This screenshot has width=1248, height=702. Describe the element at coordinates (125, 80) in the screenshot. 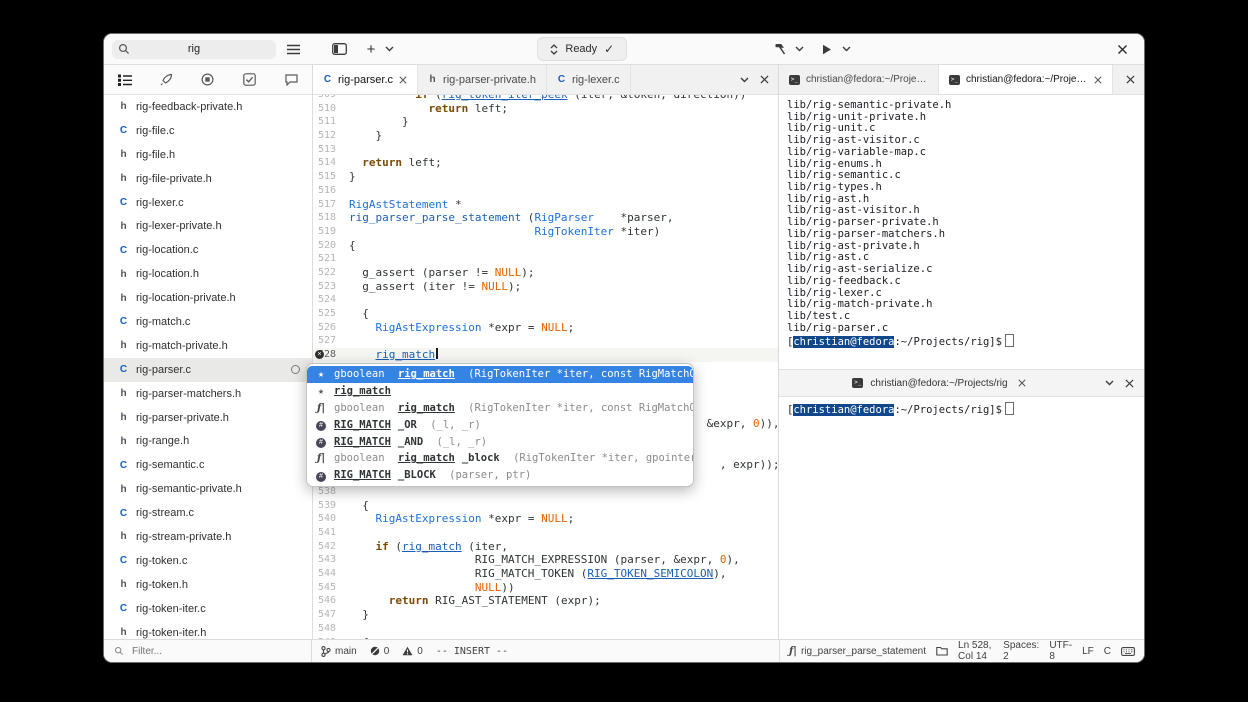

I see `project-tree-icon` at that location.